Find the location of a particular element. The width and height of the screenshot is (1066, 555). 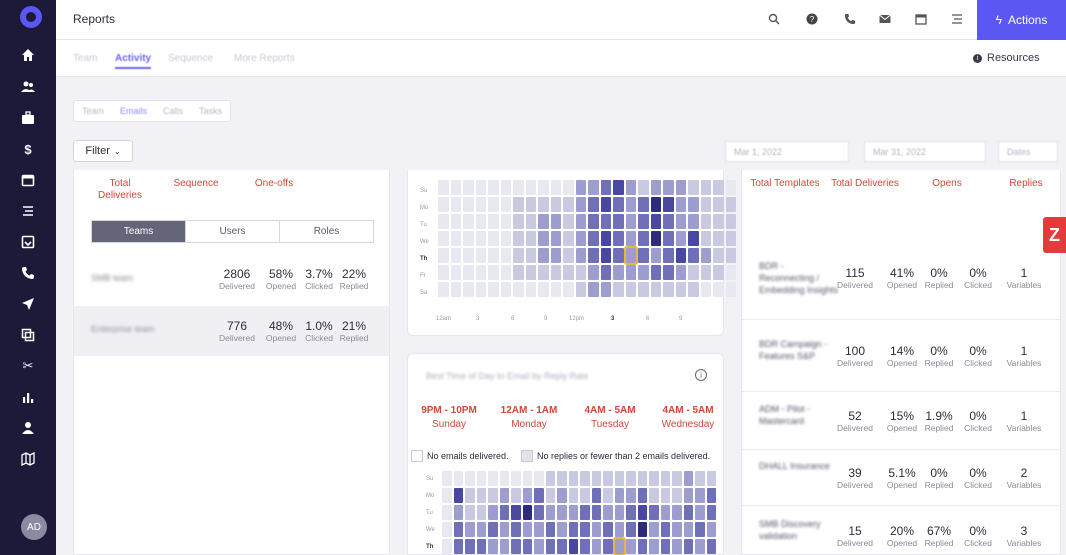

seg-calls: Calls is located at coordinates (173, 111).